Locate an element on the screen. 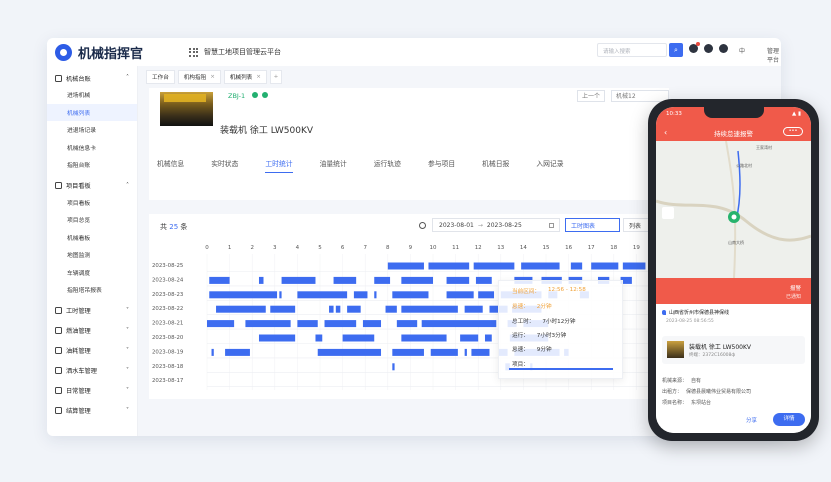 The height and width of the screenshot is (482, 831). sidebar-group: 机械台账 ˄ is located at coordinates (92, 78).